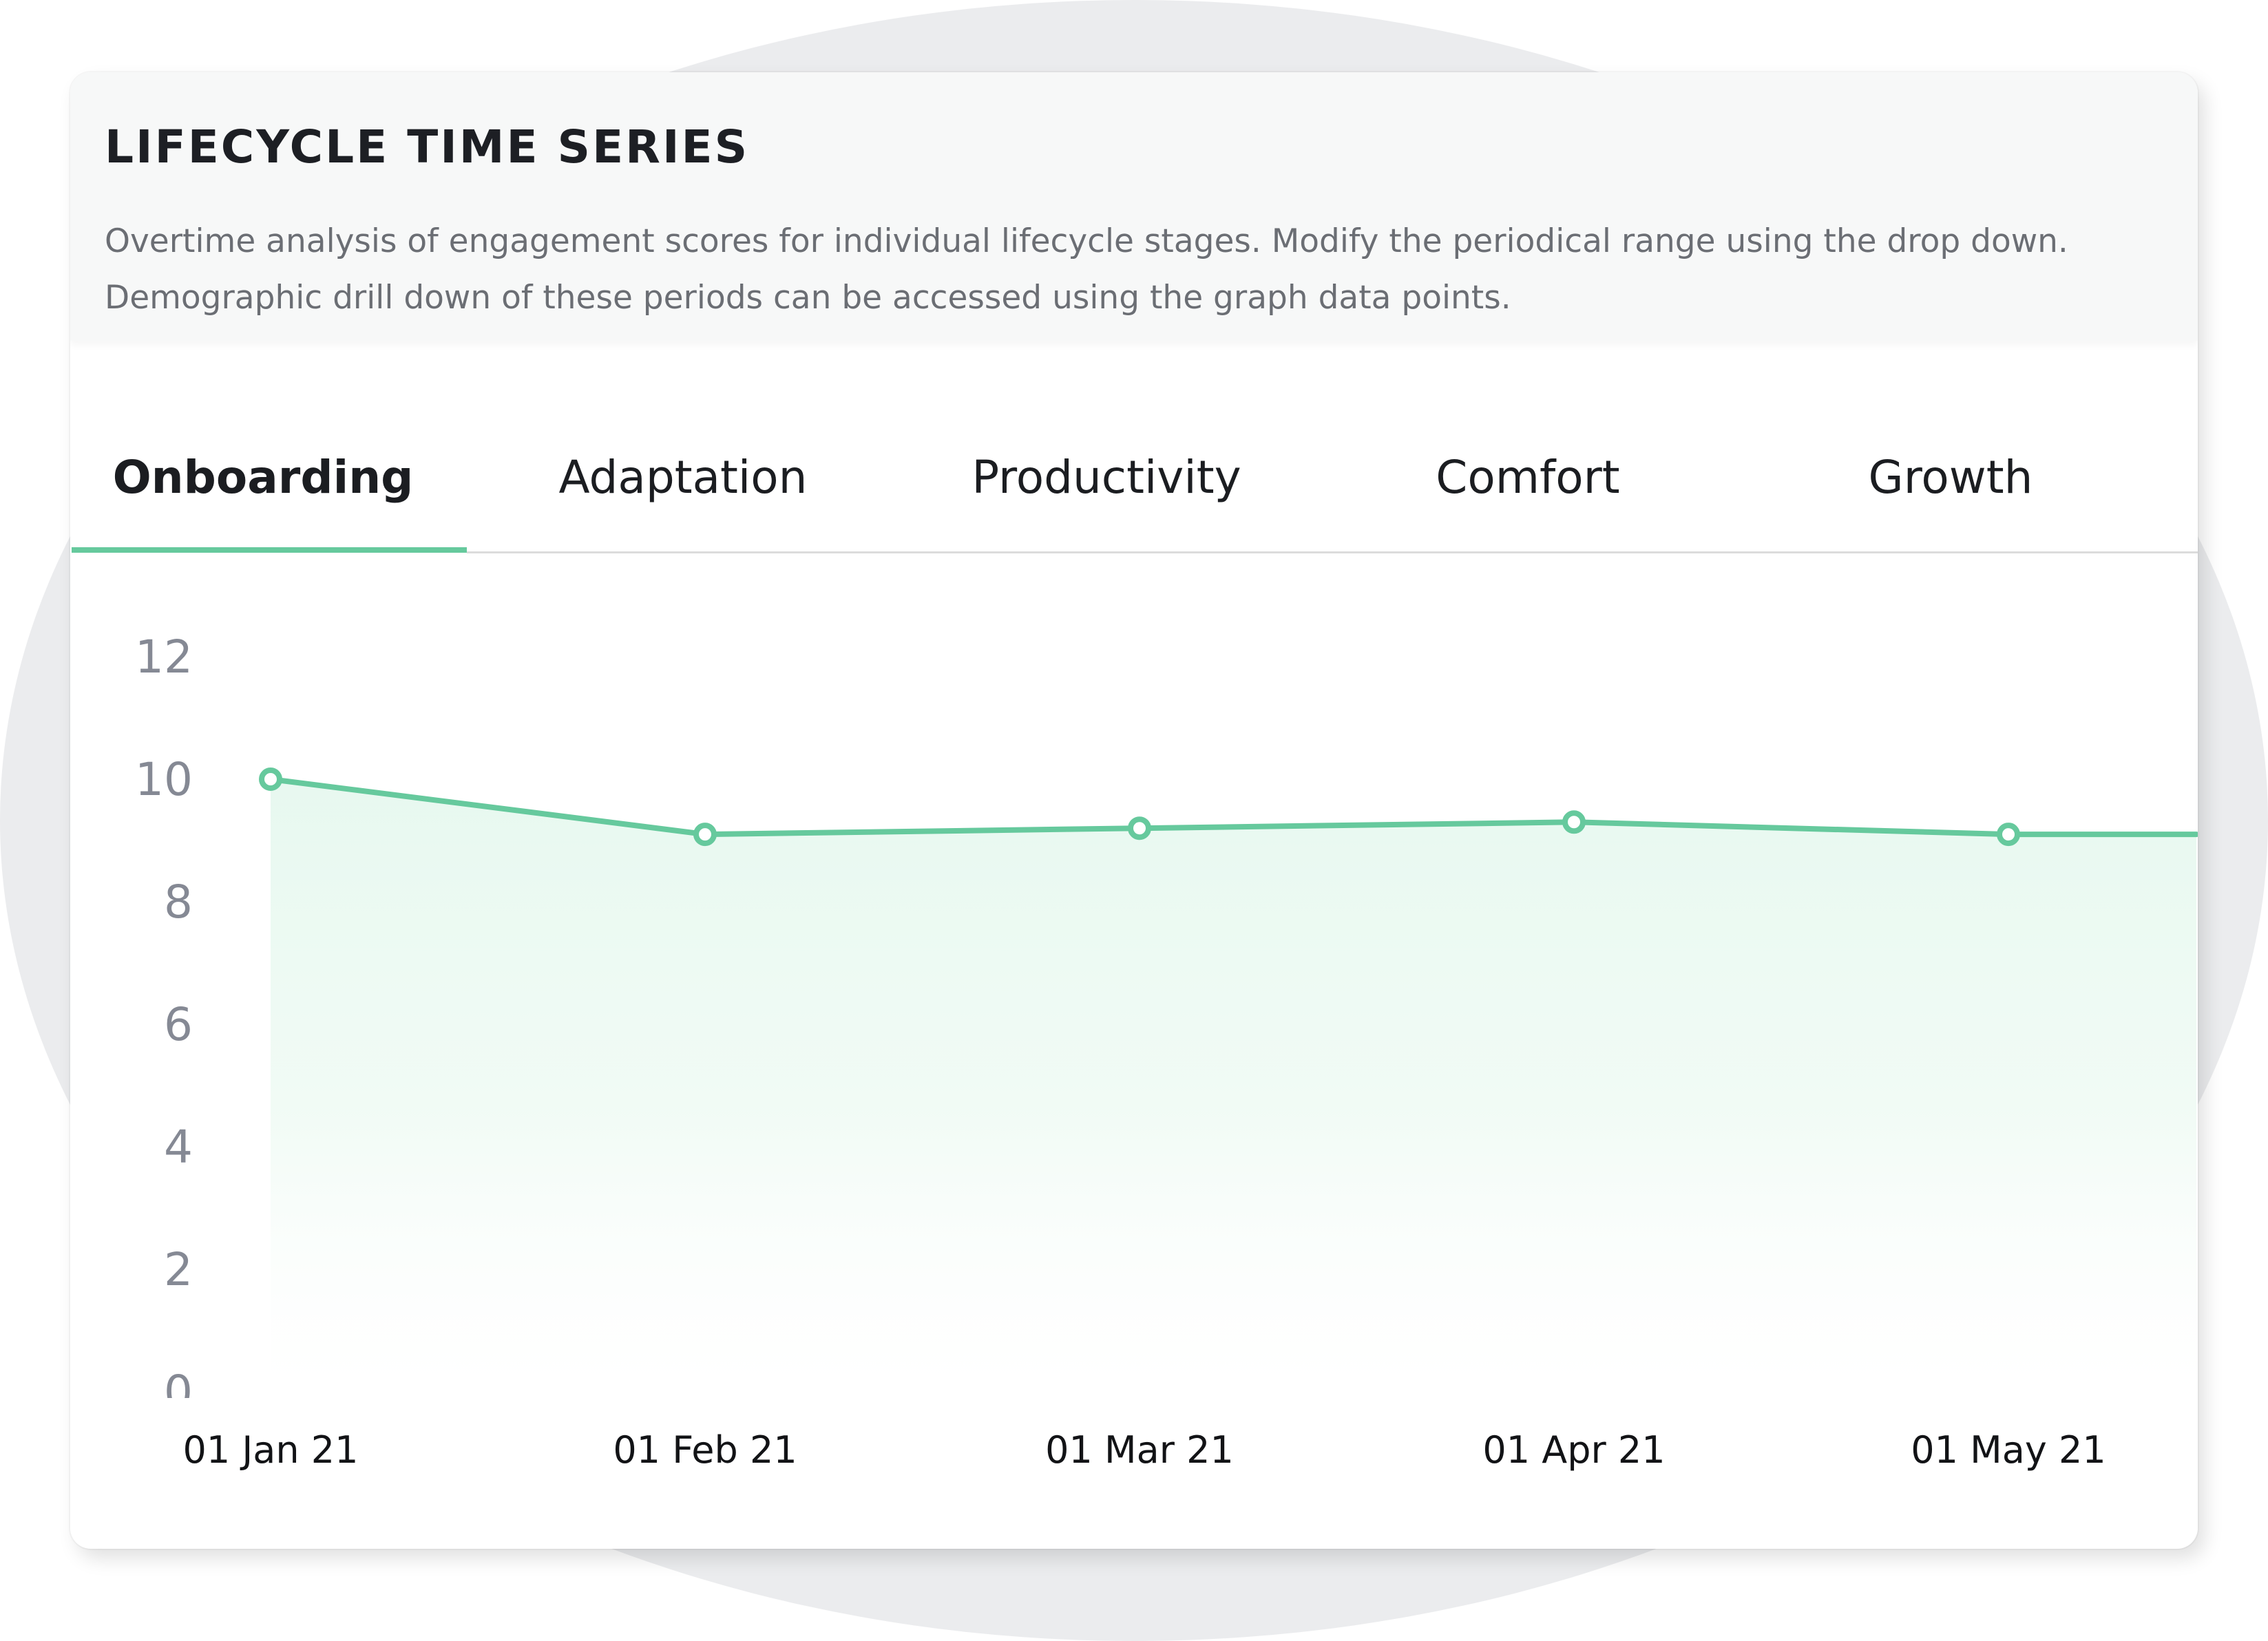  Describe the element at coordinates (178, 1024) in the screenshot. I see `y-tick-label: 6` at that location.